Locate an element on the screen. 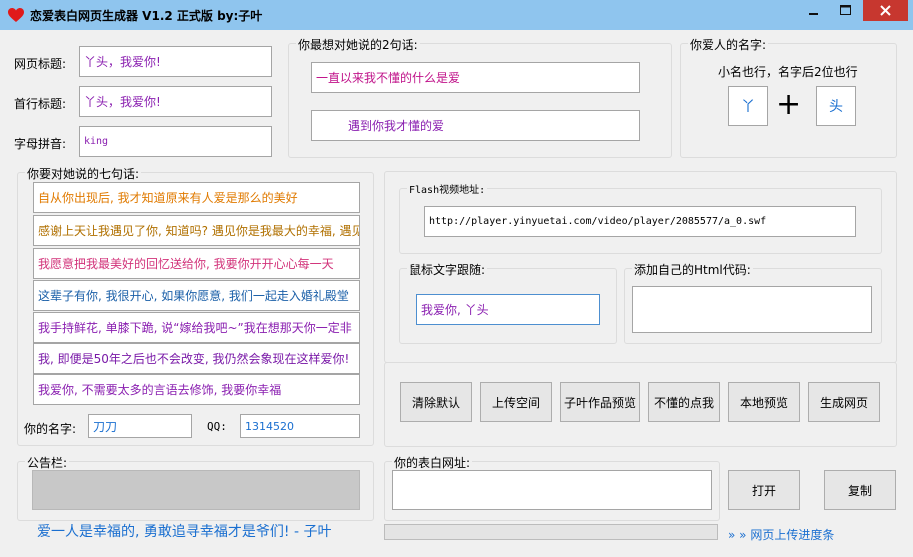 The image size is (913, 557). minimize-button is located at coordinates (814, 10).